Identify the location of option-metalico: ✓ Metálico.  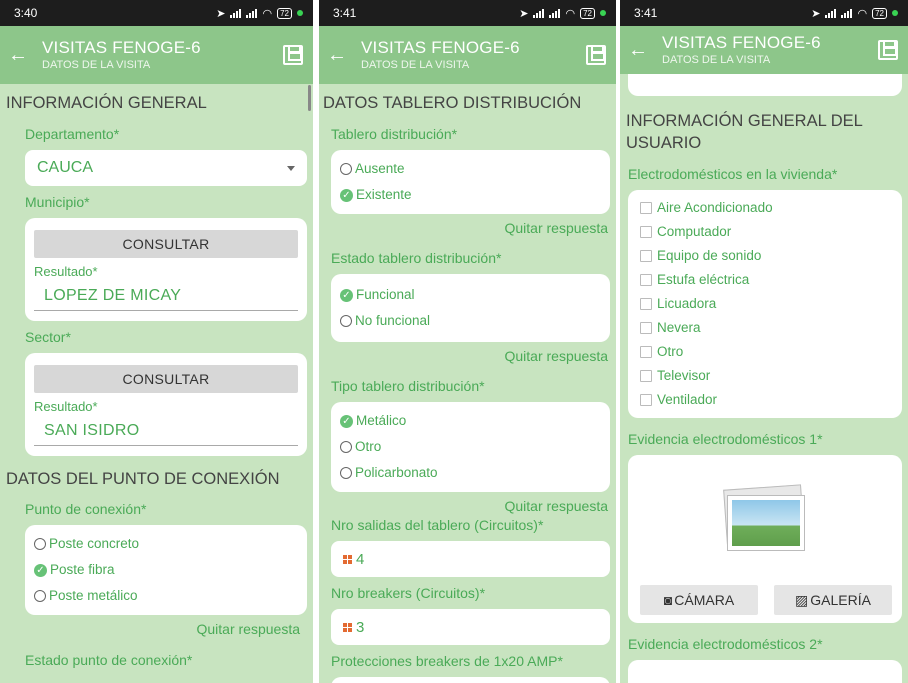
(470, 421).